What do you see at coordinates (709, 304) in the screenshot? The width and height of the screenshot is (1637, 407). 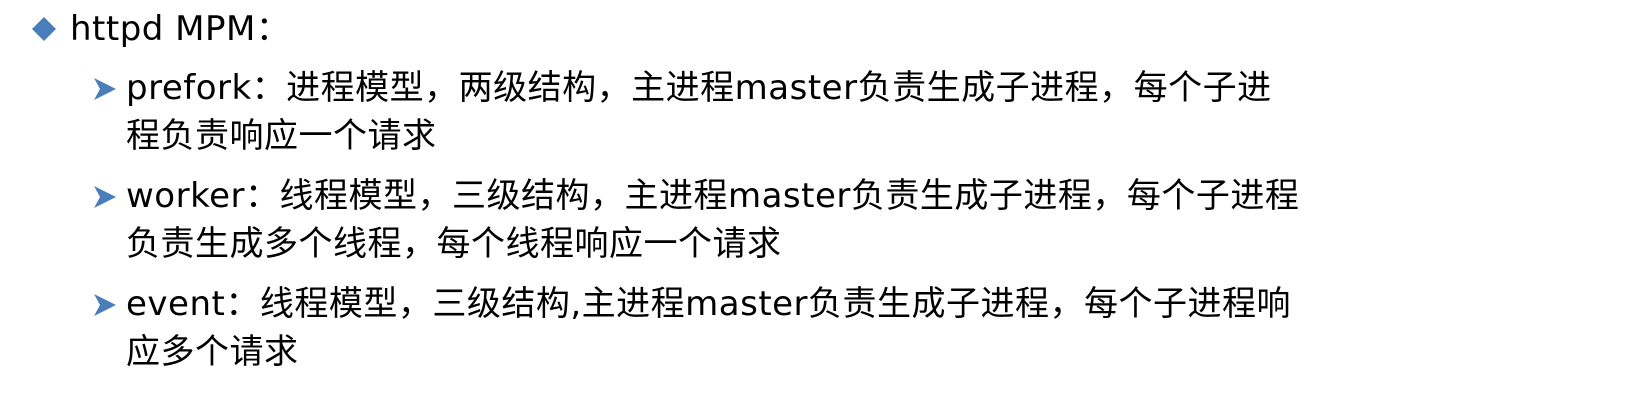 I see `list-item-line: event：线程模型，三级结构,主进程master负责生成子进程，每个子进程响` at bounding box center [709, 304].